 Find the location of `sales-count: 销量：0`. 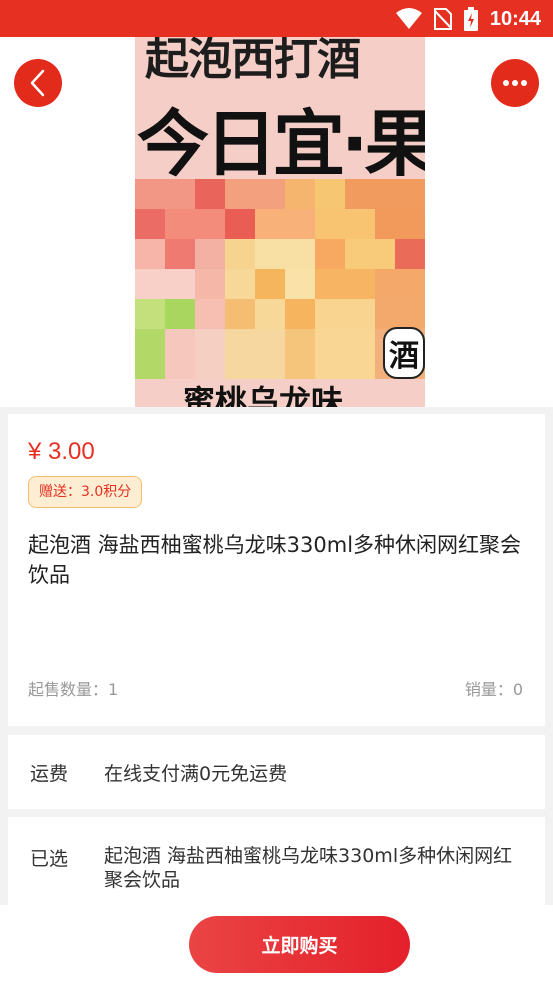

sales-count: 销量：0 is located at coordinates (493, 689).